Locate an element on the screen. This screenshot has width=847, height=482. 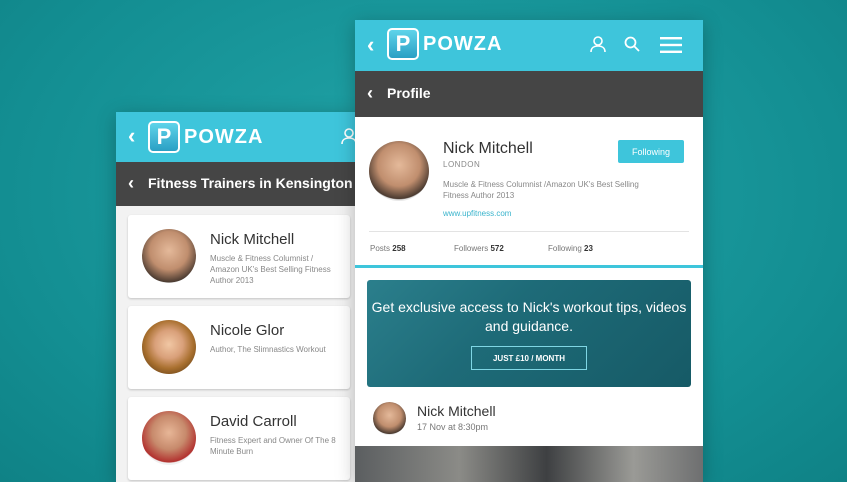
page-title: Fitness Trainers in Kensington is located at coordinates (250, 183).